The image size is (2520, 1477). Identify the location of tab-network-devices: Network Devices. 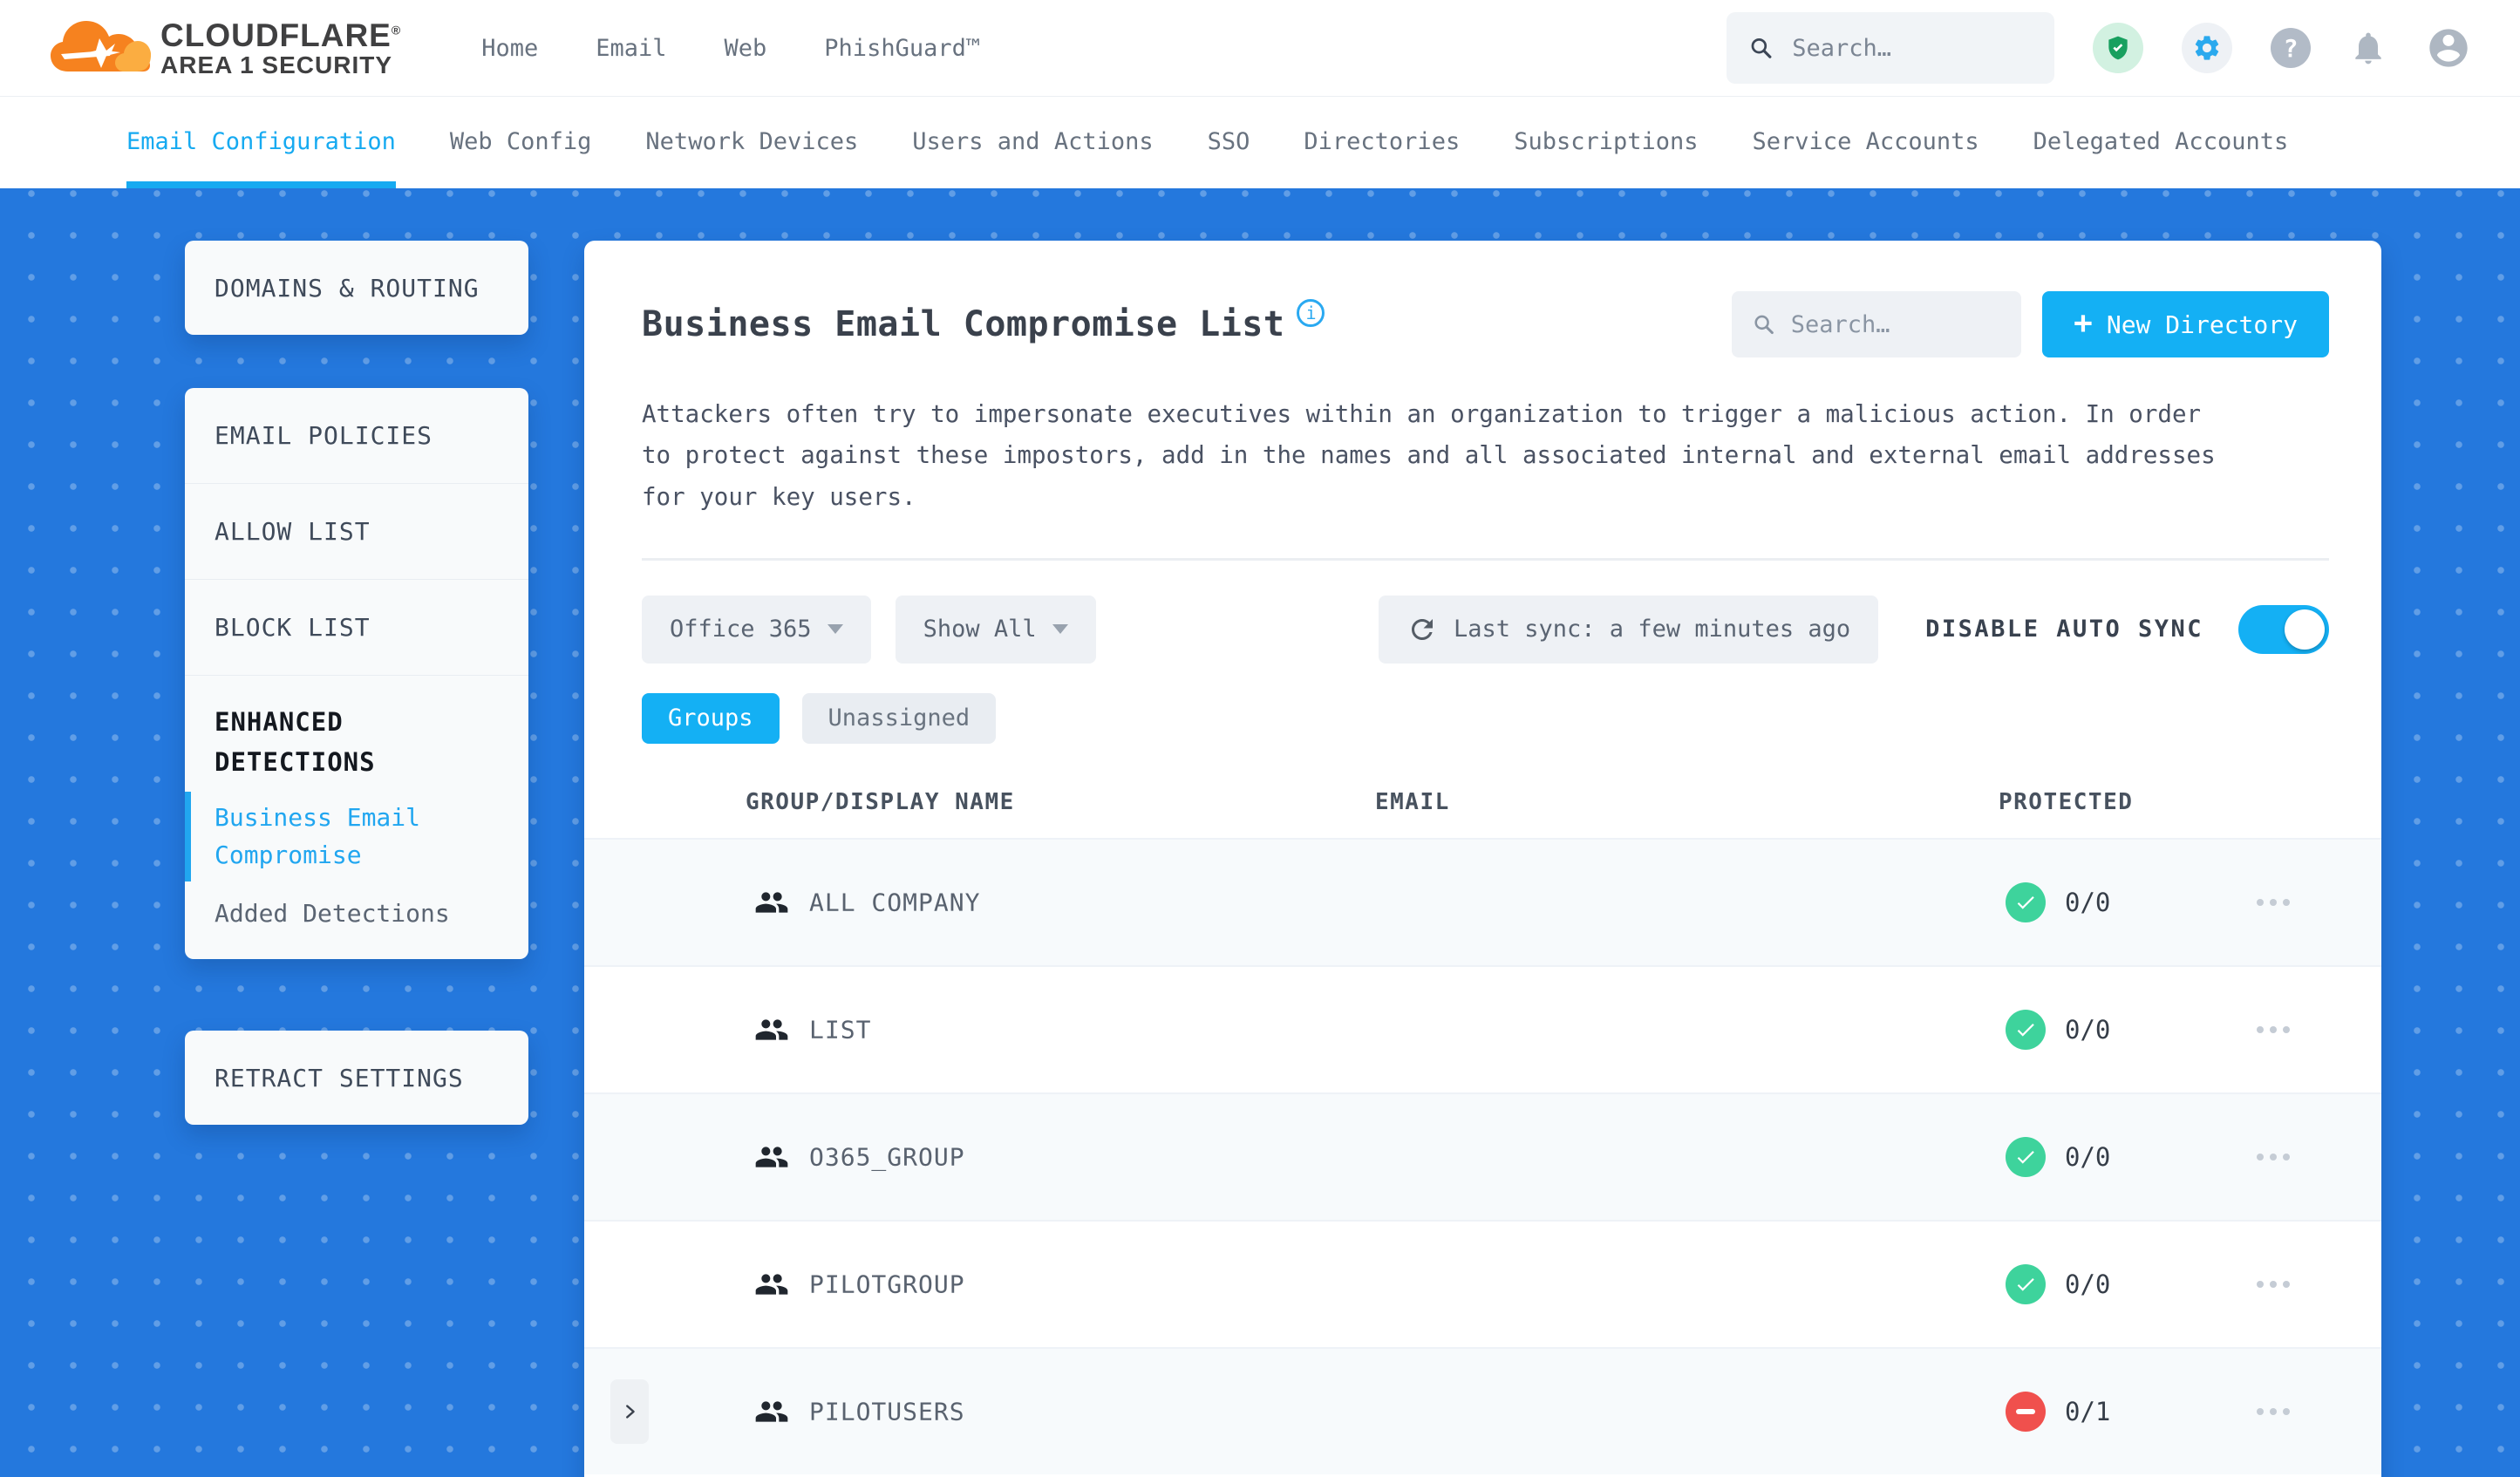
(751, 143).